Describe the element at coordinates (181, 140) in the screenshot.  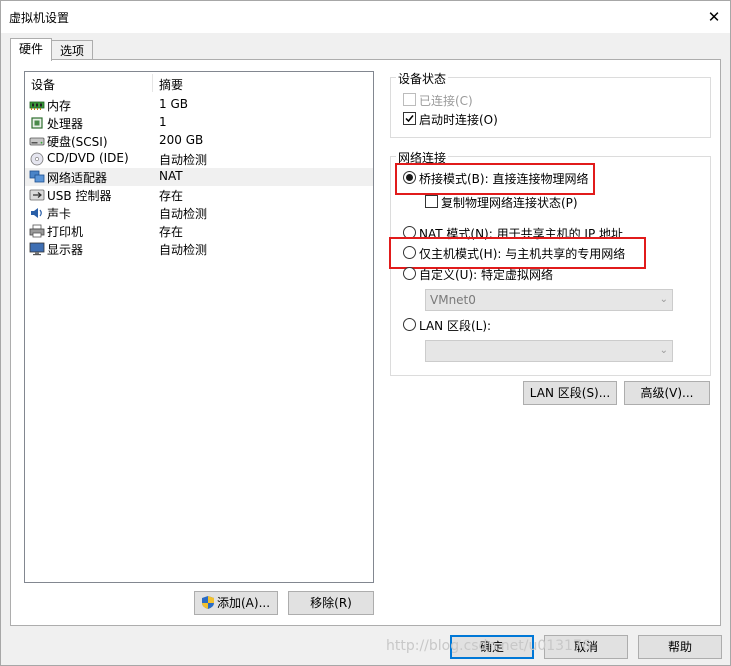
I see `device-summary: 200 GB` at that location.